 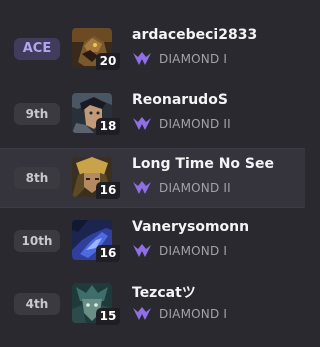 I want to click on level-badge: 15, so click(x=108, y=316).